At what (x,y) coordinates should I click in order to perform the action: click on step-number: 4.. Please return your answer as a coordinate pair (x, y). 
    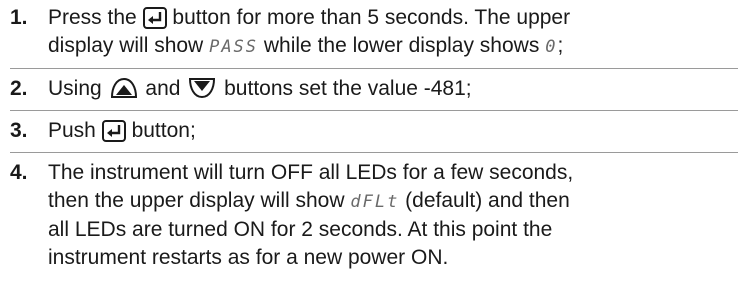
    Looking at the image, I should click on (19, 172).